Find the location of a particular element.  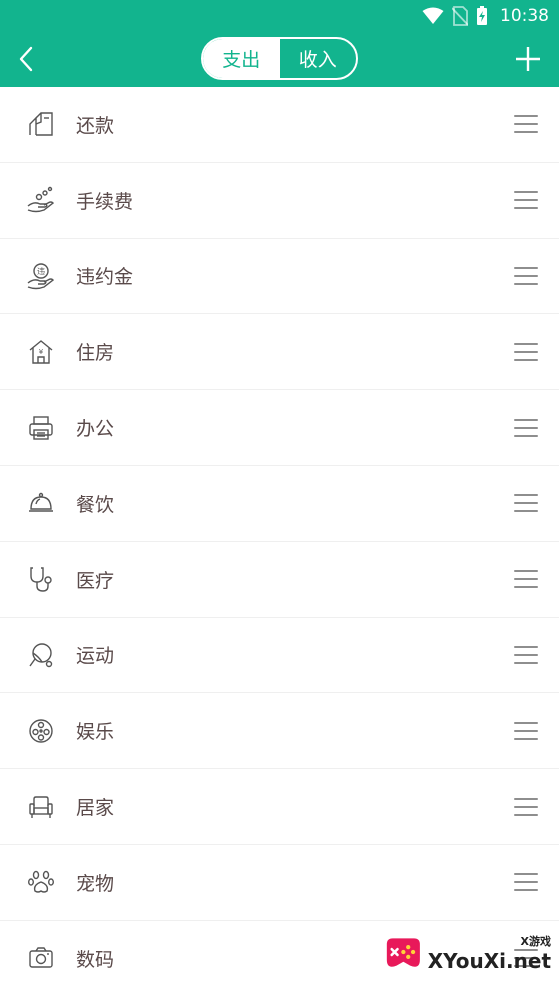

category-label: 手续费 is located at coordinates (105, 201).